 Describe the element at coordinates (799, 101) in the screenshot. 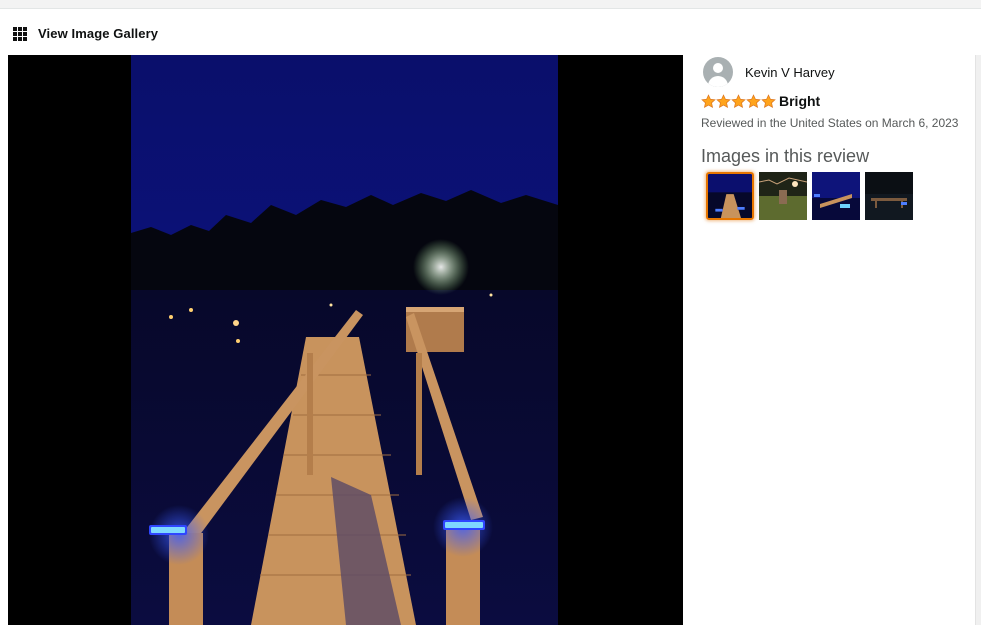

I see `review-title: Bright` at that location.